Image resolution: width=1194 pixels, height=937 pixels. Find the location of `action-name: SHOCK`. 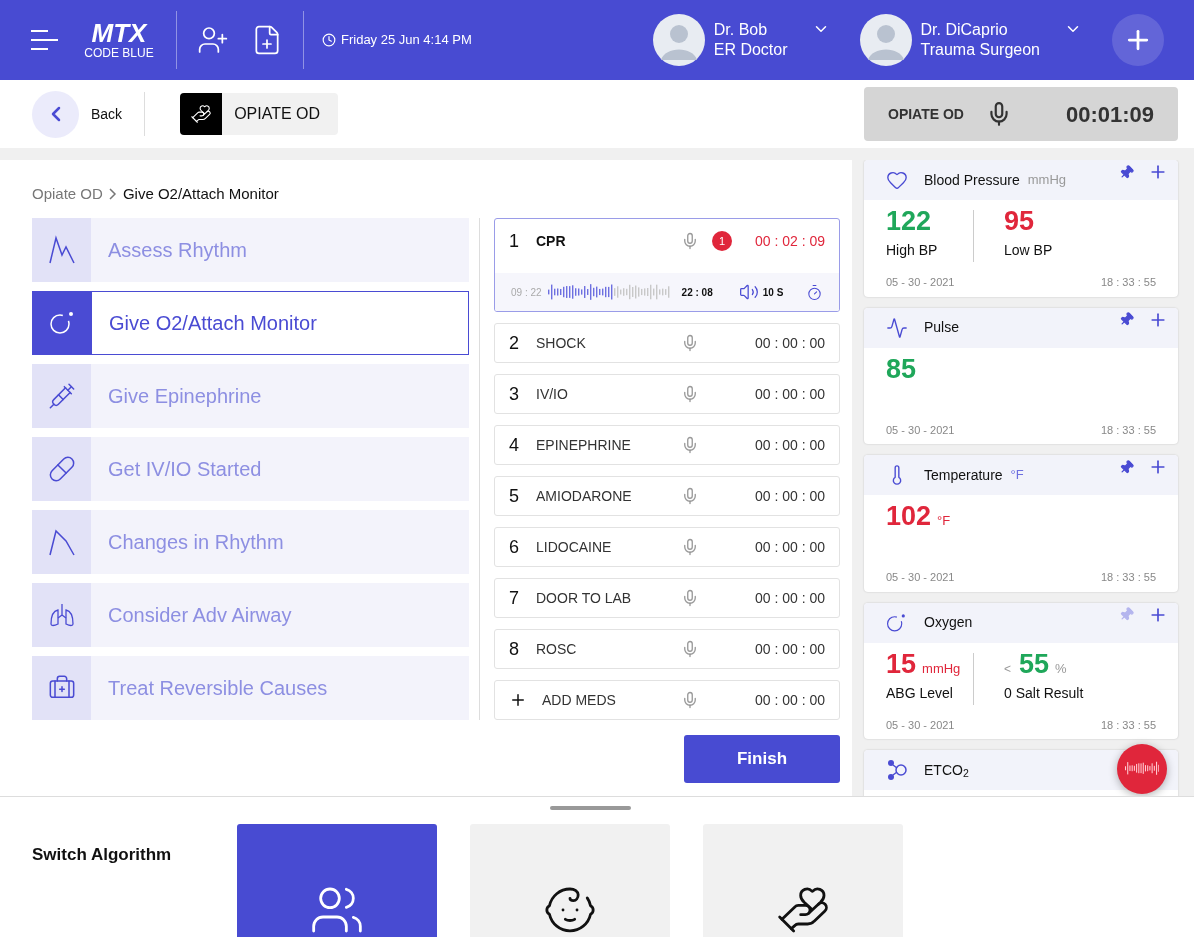

action-name: SHOCK is located at coordinates (561, 343).